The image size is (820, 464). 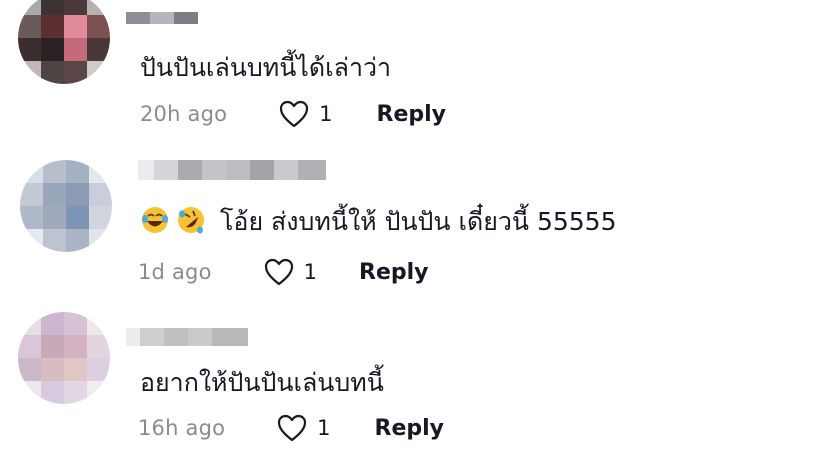 I want to click on comment-time: 20h ago, so click(x=184, y=114).